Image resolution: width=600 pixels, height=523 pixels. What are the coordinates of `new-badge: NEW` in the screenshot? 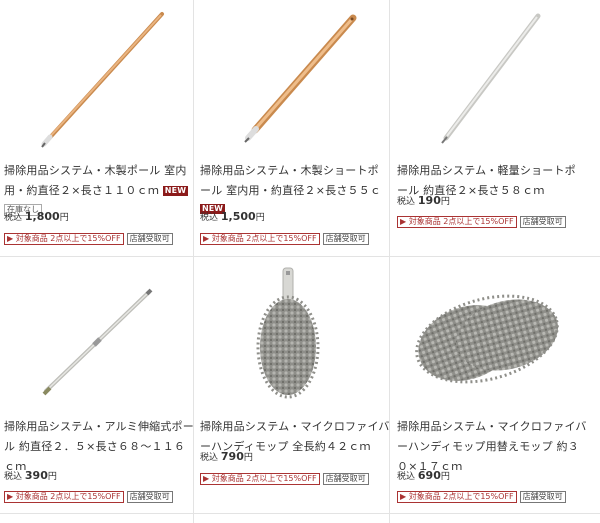 It's located at (175, 191).